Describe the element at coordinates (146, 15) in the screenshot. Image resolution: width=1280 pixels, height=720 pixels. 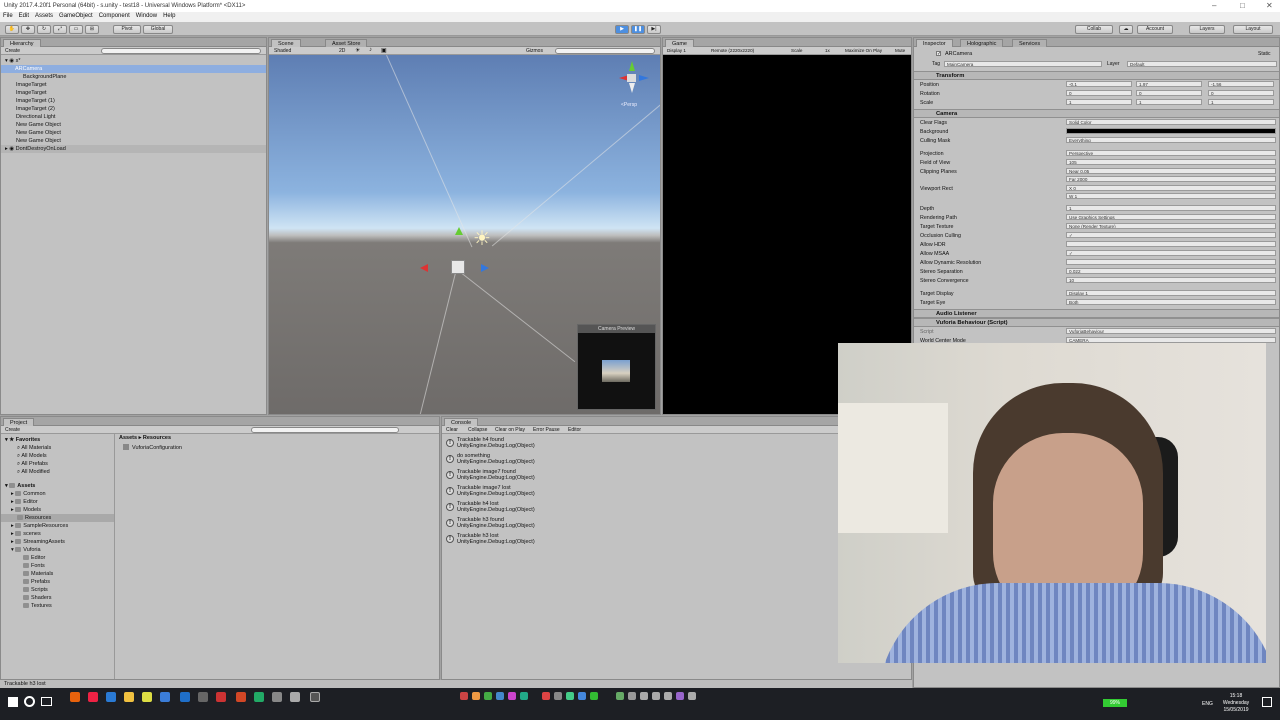
I see `menu-window: Window` at that location.